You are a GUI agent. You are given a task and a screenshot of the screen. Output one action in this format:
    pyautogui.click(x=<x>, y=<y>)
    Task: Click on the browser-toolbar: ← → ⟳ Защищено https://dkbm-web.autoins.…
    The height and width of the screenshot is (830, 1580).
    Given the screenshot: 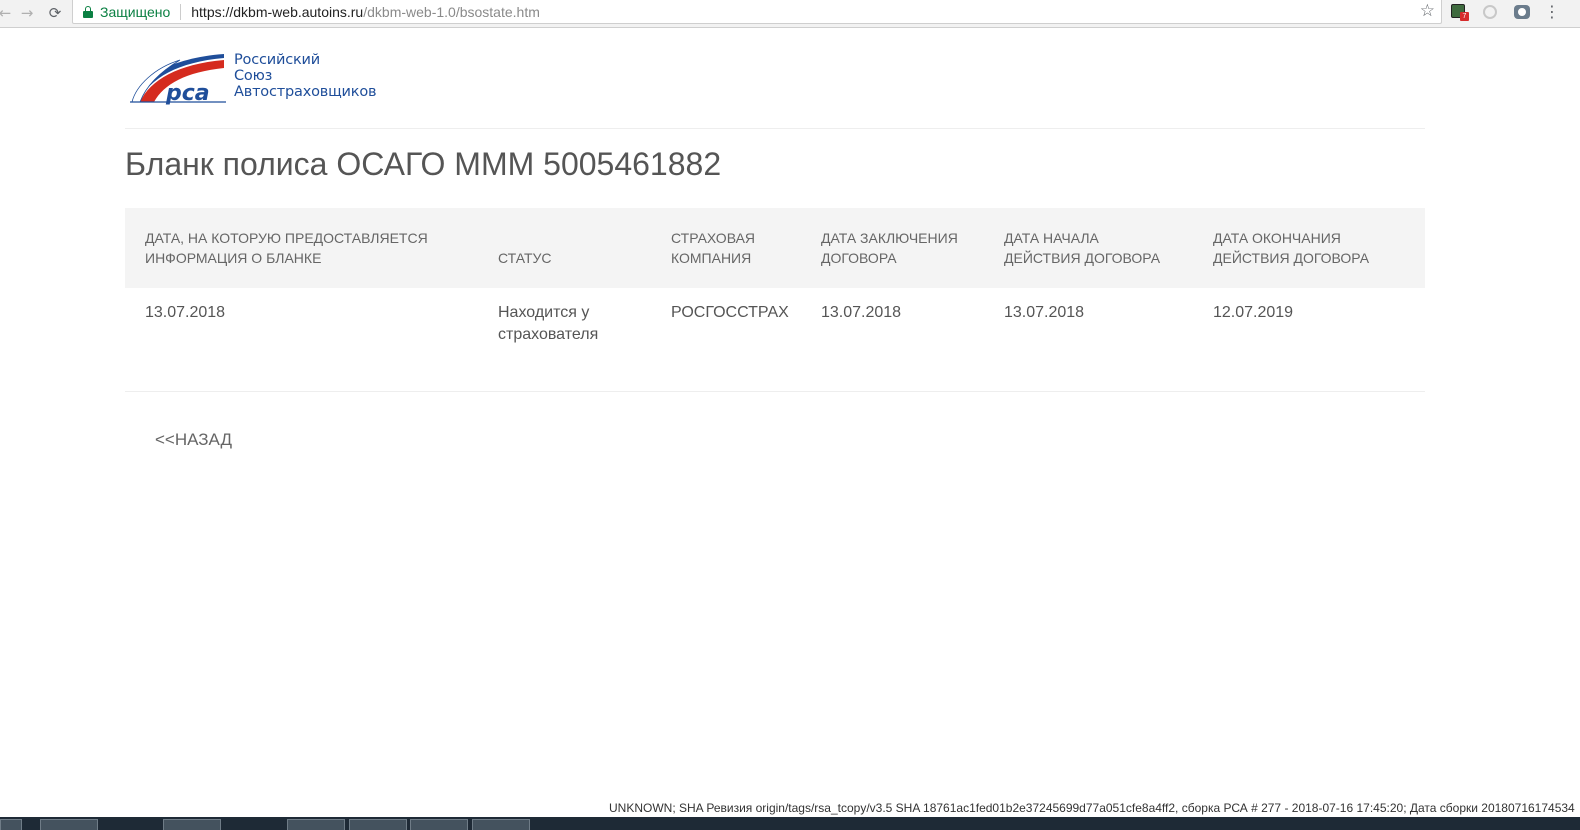 What is the action you would take?
    pyautogui.click(x=790, y=14)
    